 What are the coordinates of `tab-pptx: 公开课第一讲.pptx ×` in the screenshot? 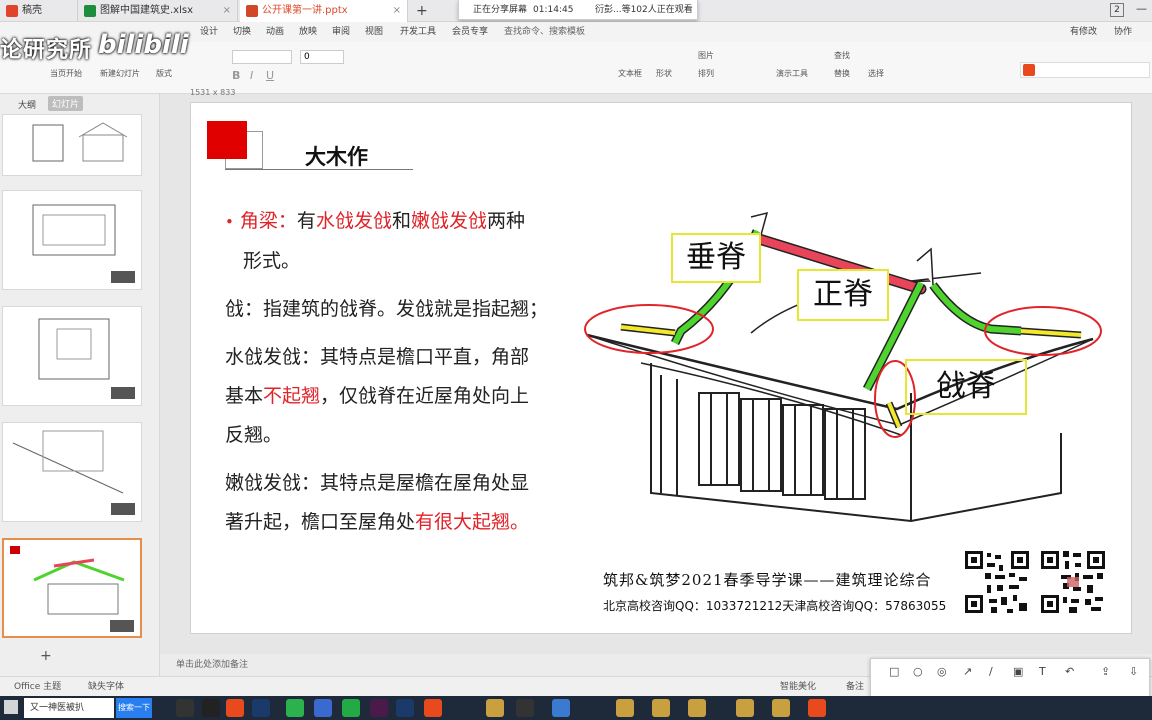 It's located at (324, 11).